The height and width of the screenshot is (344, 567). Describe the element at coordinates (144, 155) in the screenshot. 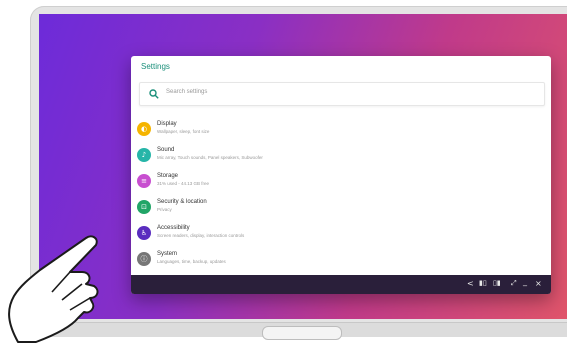

I see `sound-icon: ♪` at that location.